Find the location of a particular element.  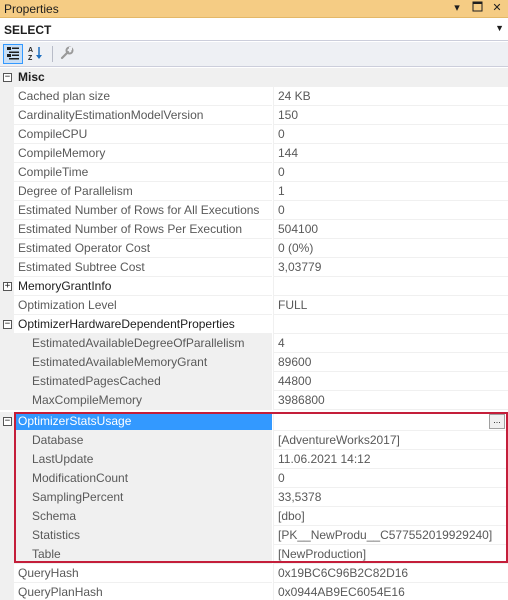

property-value: 504100 is located at coordinates (390, 229).